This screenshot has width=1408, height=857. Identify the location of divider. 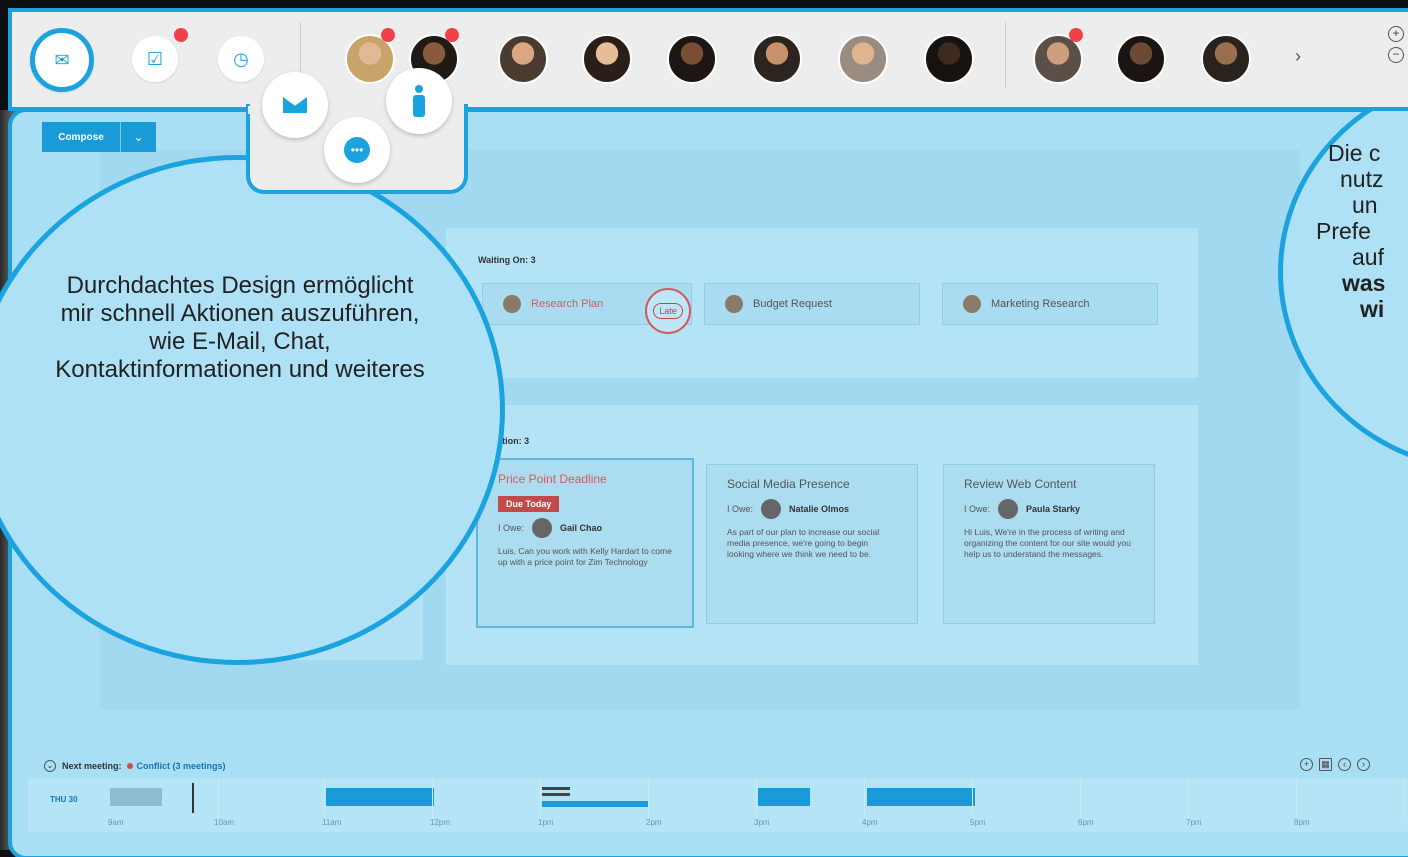
(1005, 55).